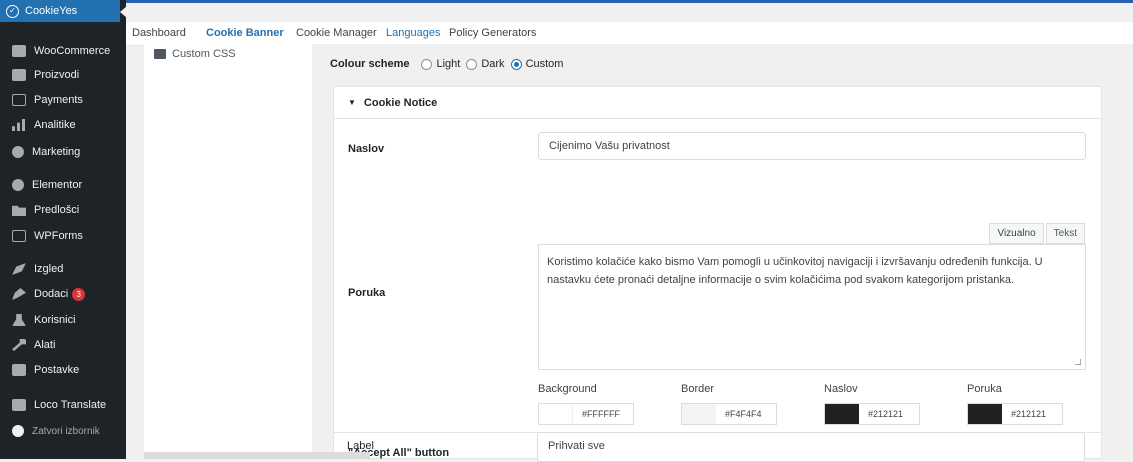  I want to click on top-accent-line, so click(566, 1).